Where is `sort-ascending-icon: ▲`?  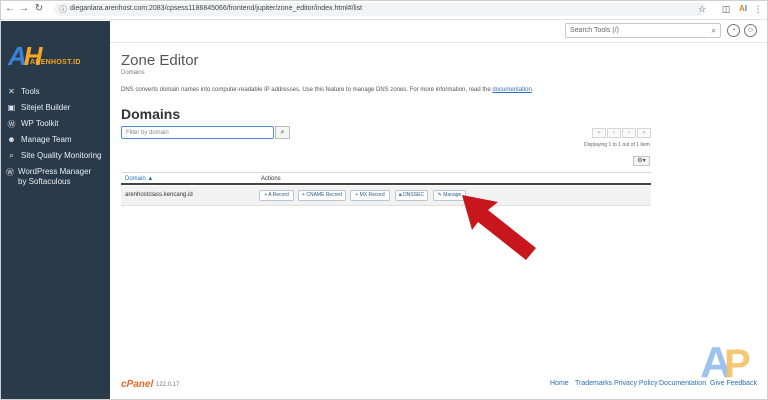 sort-ascending-icon: ▲ is located at coordinates (150, 179).